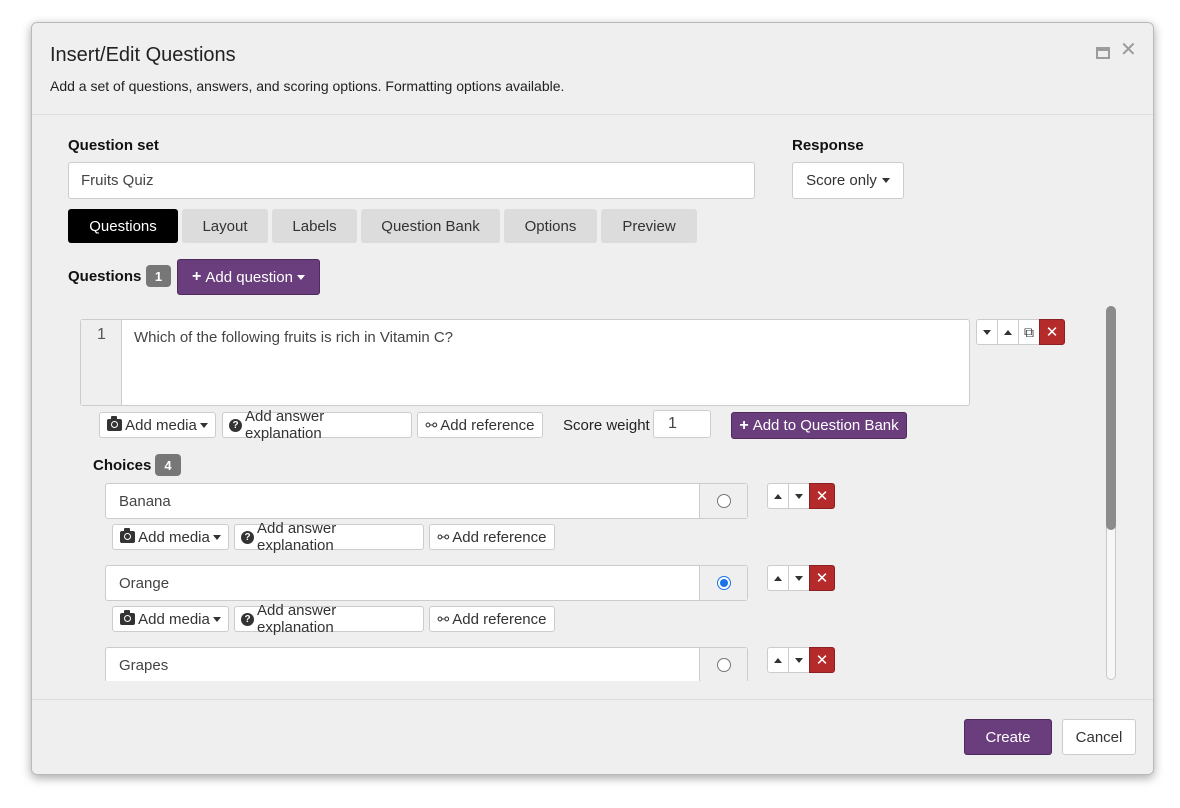 The height and width of the screenshot is (808, 1180). I want to click on tab-label: Question Bank, so click(430, 226).